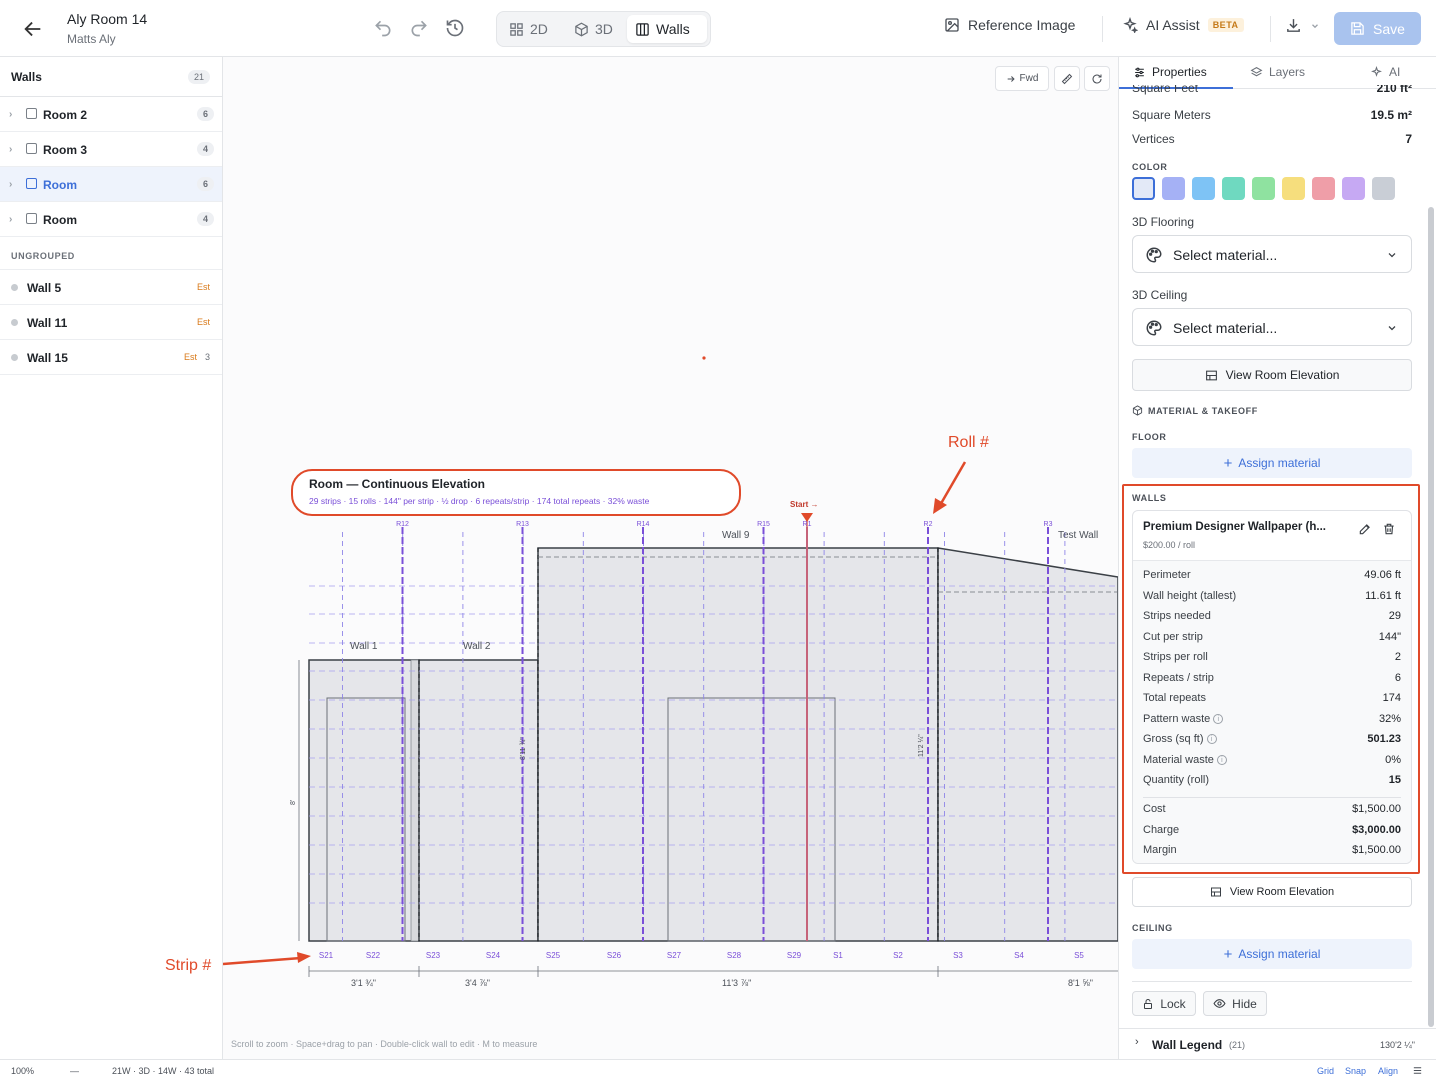  What do you see at coordinates (528, 29) in the screenshot?
I see `view-2d-button: 2D` at bounding box center [528, 29].